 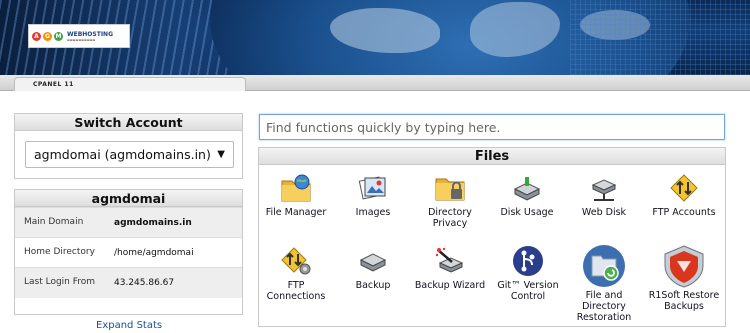 What do you see at coordinates (604, 306) in the screenshot?
I see `file-directory-restoration-label: File and Directory Restoration` at bounding box center [604, 306].